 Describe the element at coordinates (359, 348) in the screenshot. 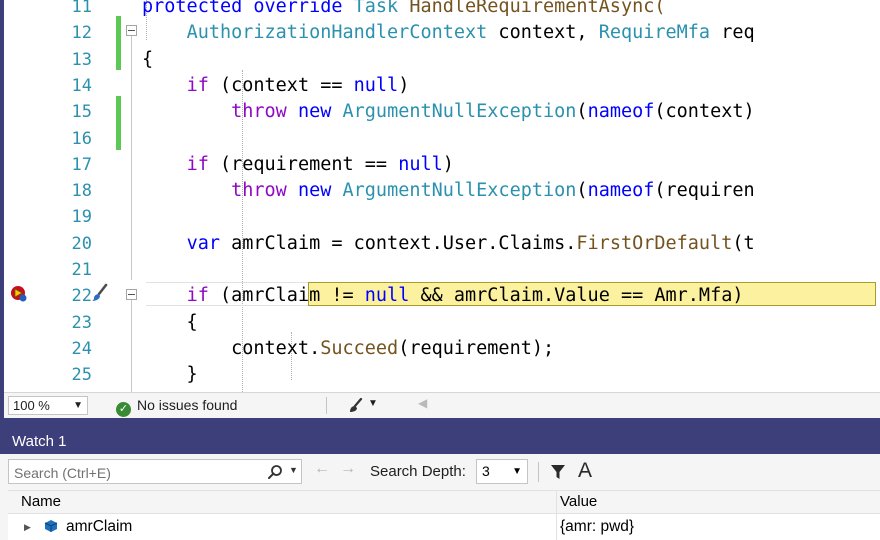

I see `code-token: Succeed` at that location.